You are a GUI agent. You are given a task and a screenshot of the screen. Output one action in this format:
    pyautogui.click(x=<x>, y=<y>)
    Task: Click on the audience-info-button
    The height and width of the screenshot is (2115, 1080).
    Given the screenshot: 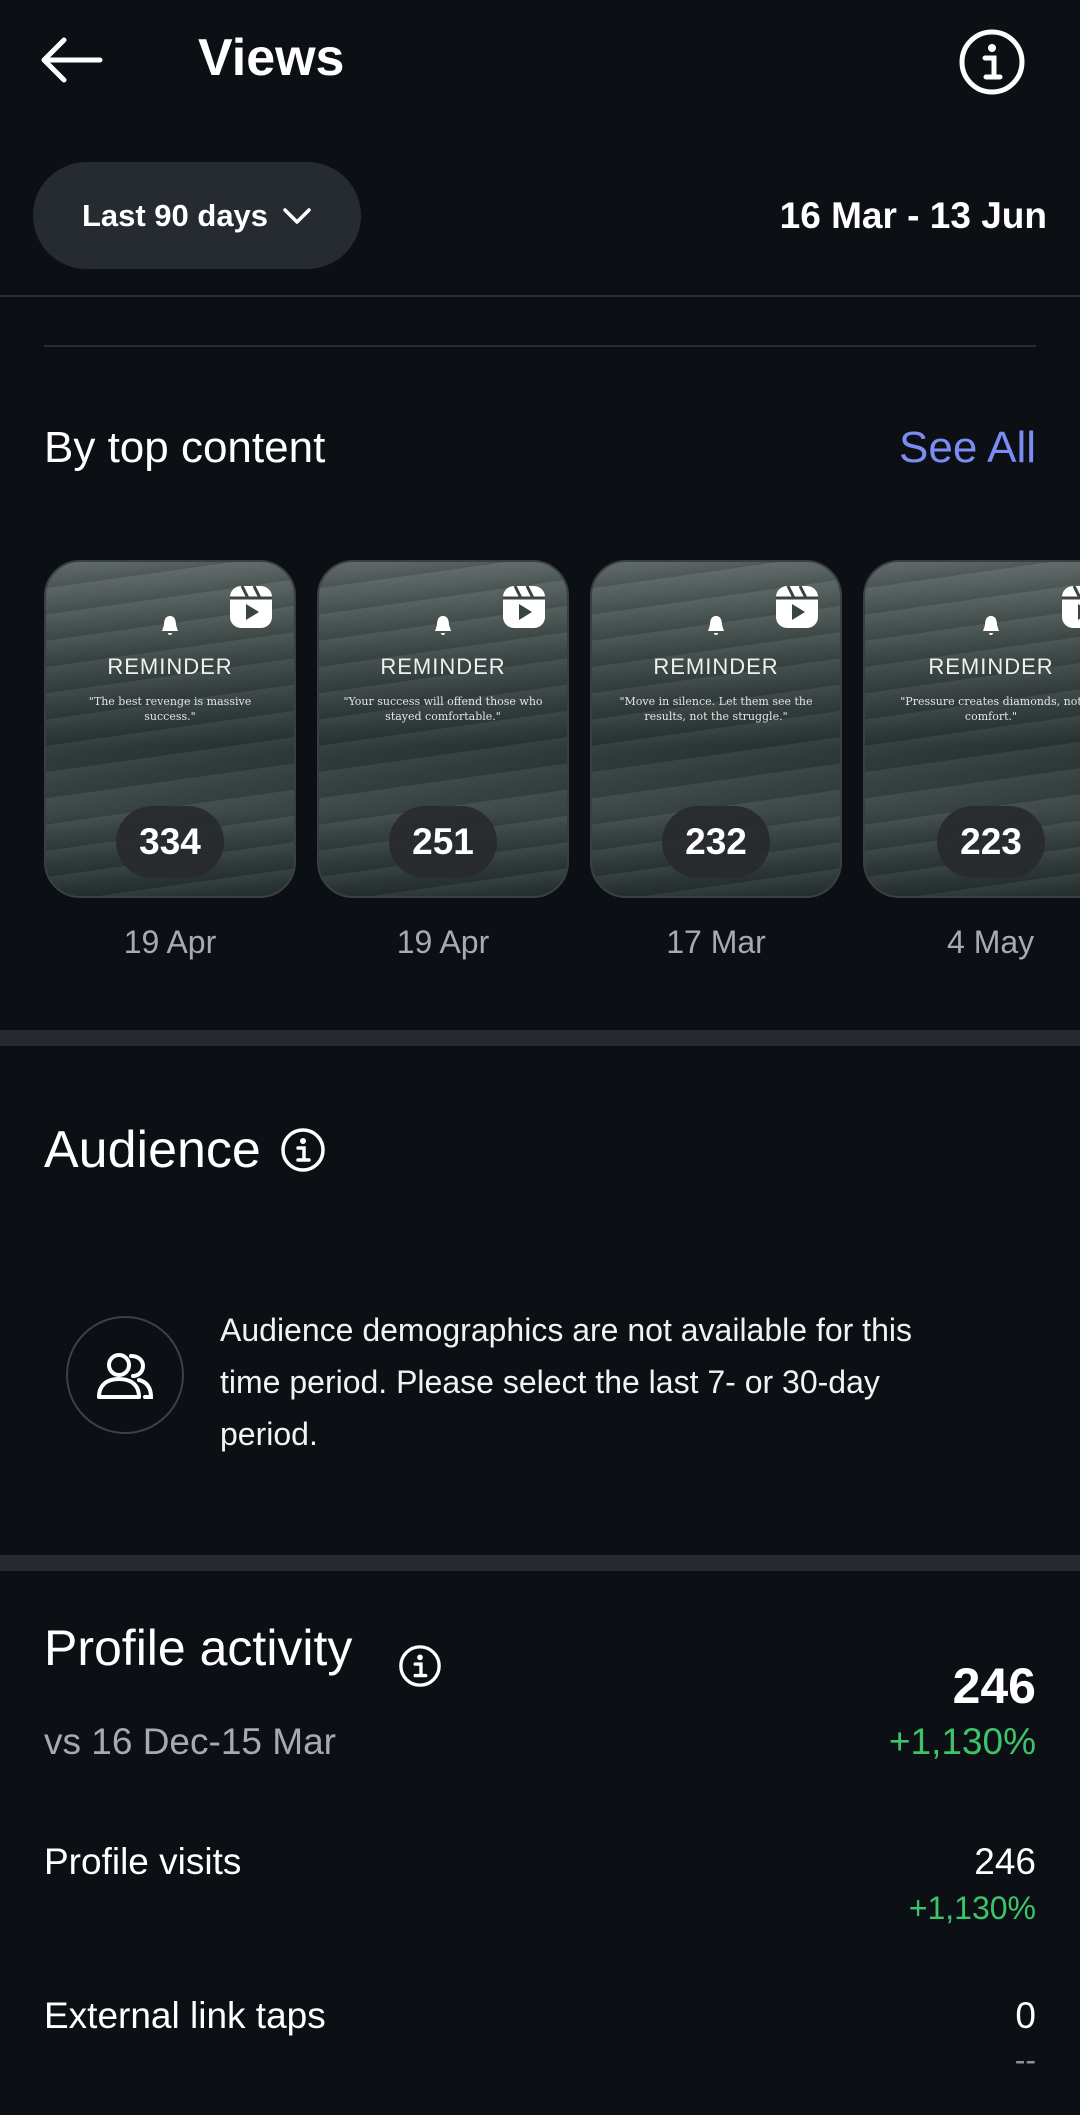 What is the action you would take?
    pyautogui.click(x=303, y=1150)
    